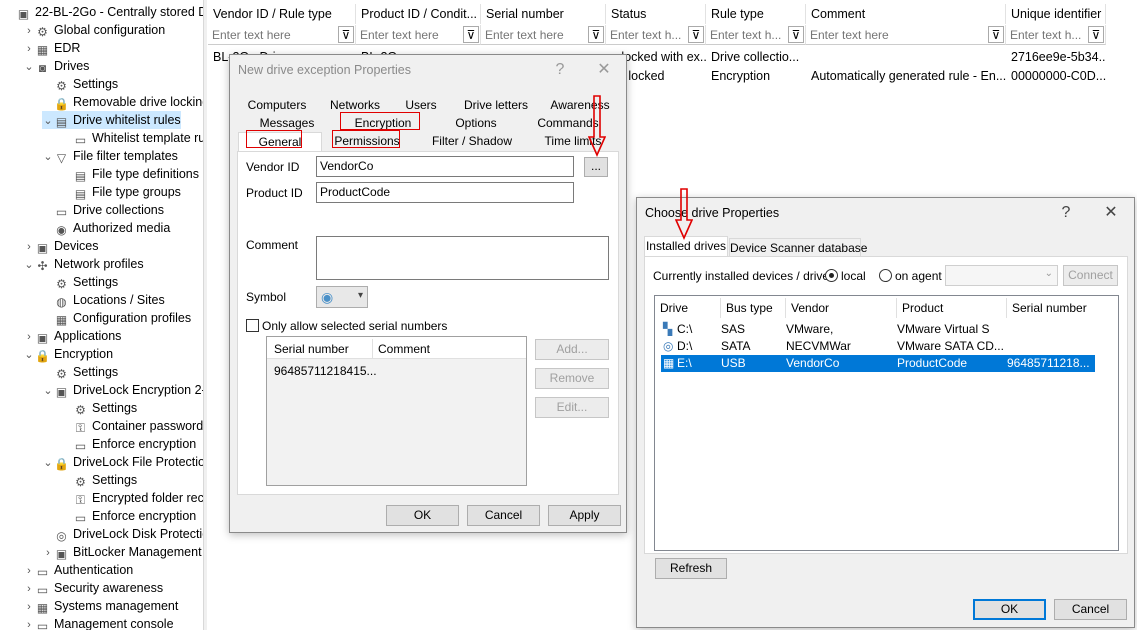 The height and width of the screenshot is (630, 1137). What do you see at coordinates (287, 123) in the screenshot?
I see `tab-messages: Messages` at bounding box center [287, 123].